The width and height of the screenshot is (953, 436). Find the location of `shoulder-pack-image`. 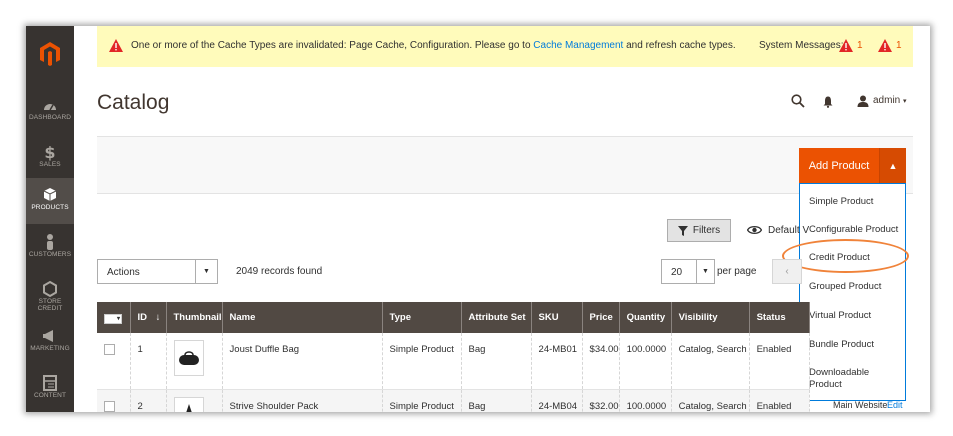

shoulder-pack-image is located at coordinates (188, 408).